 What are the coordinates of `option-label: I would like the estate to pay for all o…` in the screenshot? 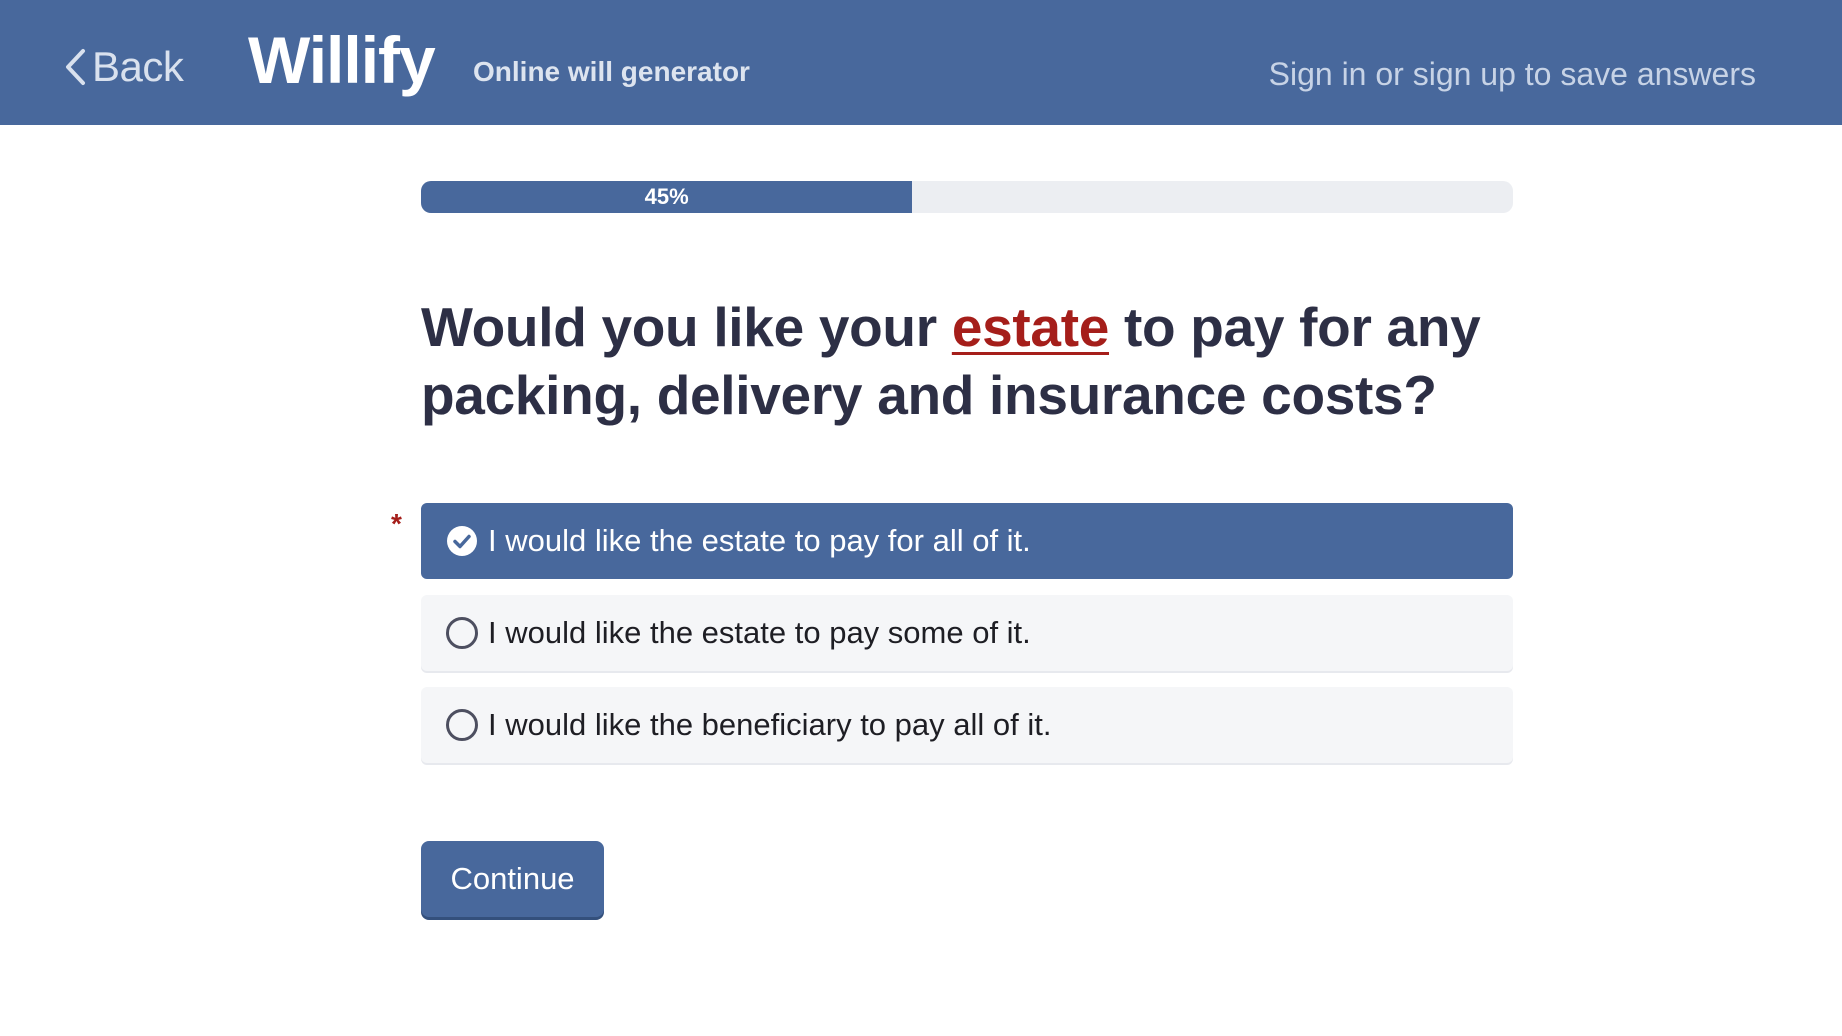 It's located at (759, 540).